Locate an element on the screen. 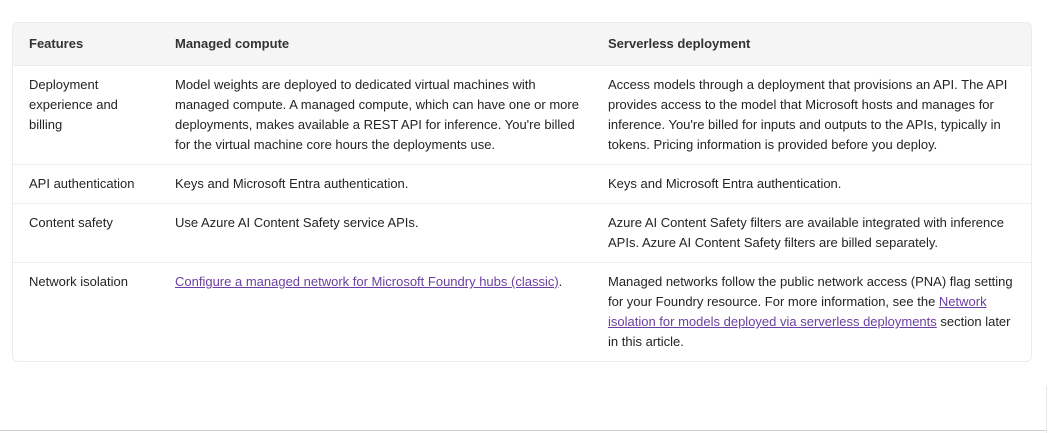  header-managed-compute: Managed compute is located at coordinates (375, 44).